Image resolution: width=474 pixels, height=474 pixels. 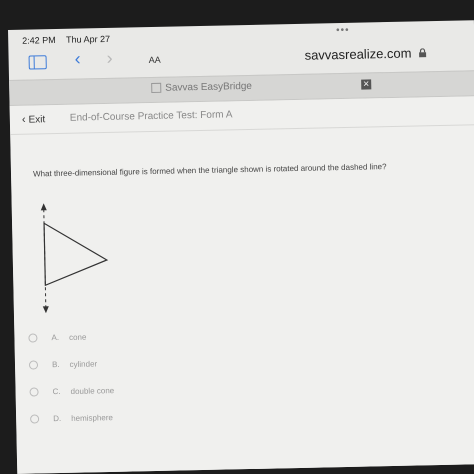 What do you see at coordinates (56, 392) in the screenshot?
I see `choice-letter: C.` at bounding box center [56, 392].